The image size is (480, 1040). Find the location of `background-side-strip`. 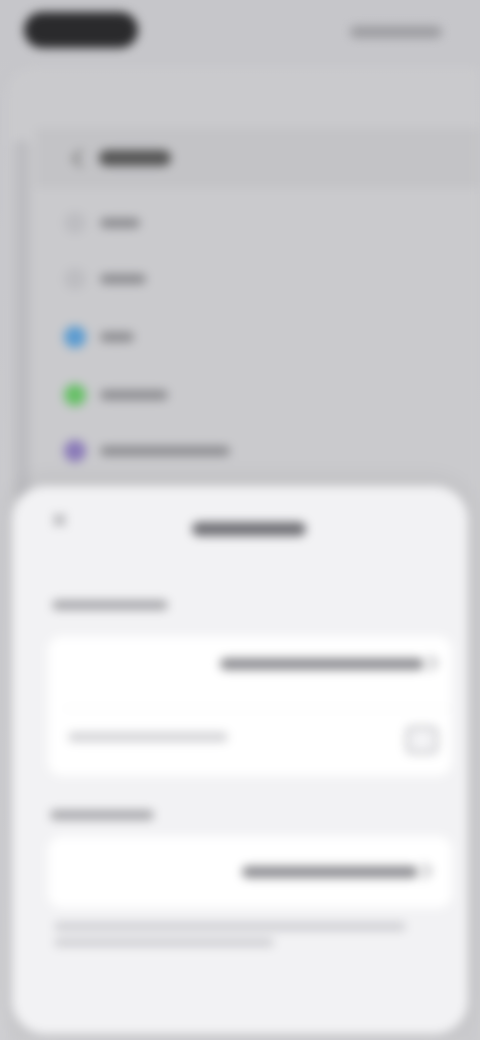

background-side-strip is located at coordinates (22, 320).